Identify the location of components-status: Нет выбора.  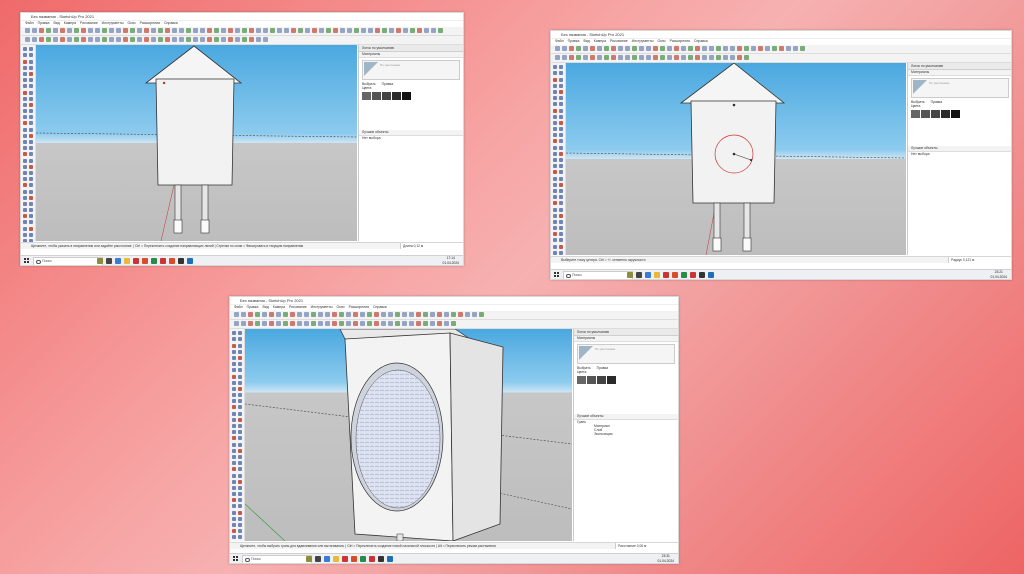
(920, 154).